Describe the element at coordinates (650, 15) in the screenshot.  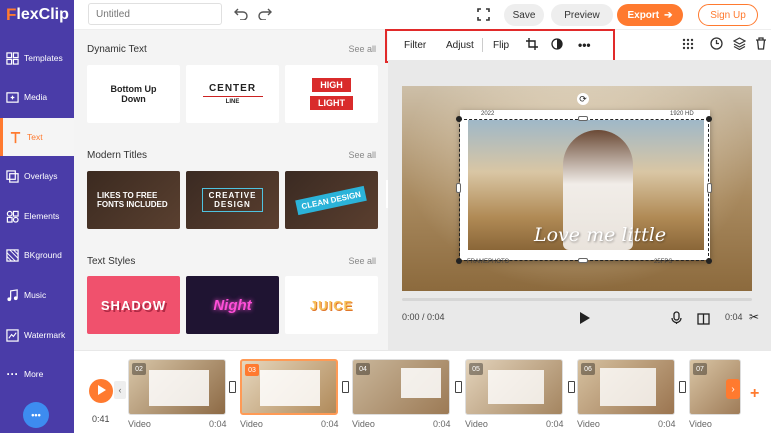
I see `export-button: Export ➔` at that location.